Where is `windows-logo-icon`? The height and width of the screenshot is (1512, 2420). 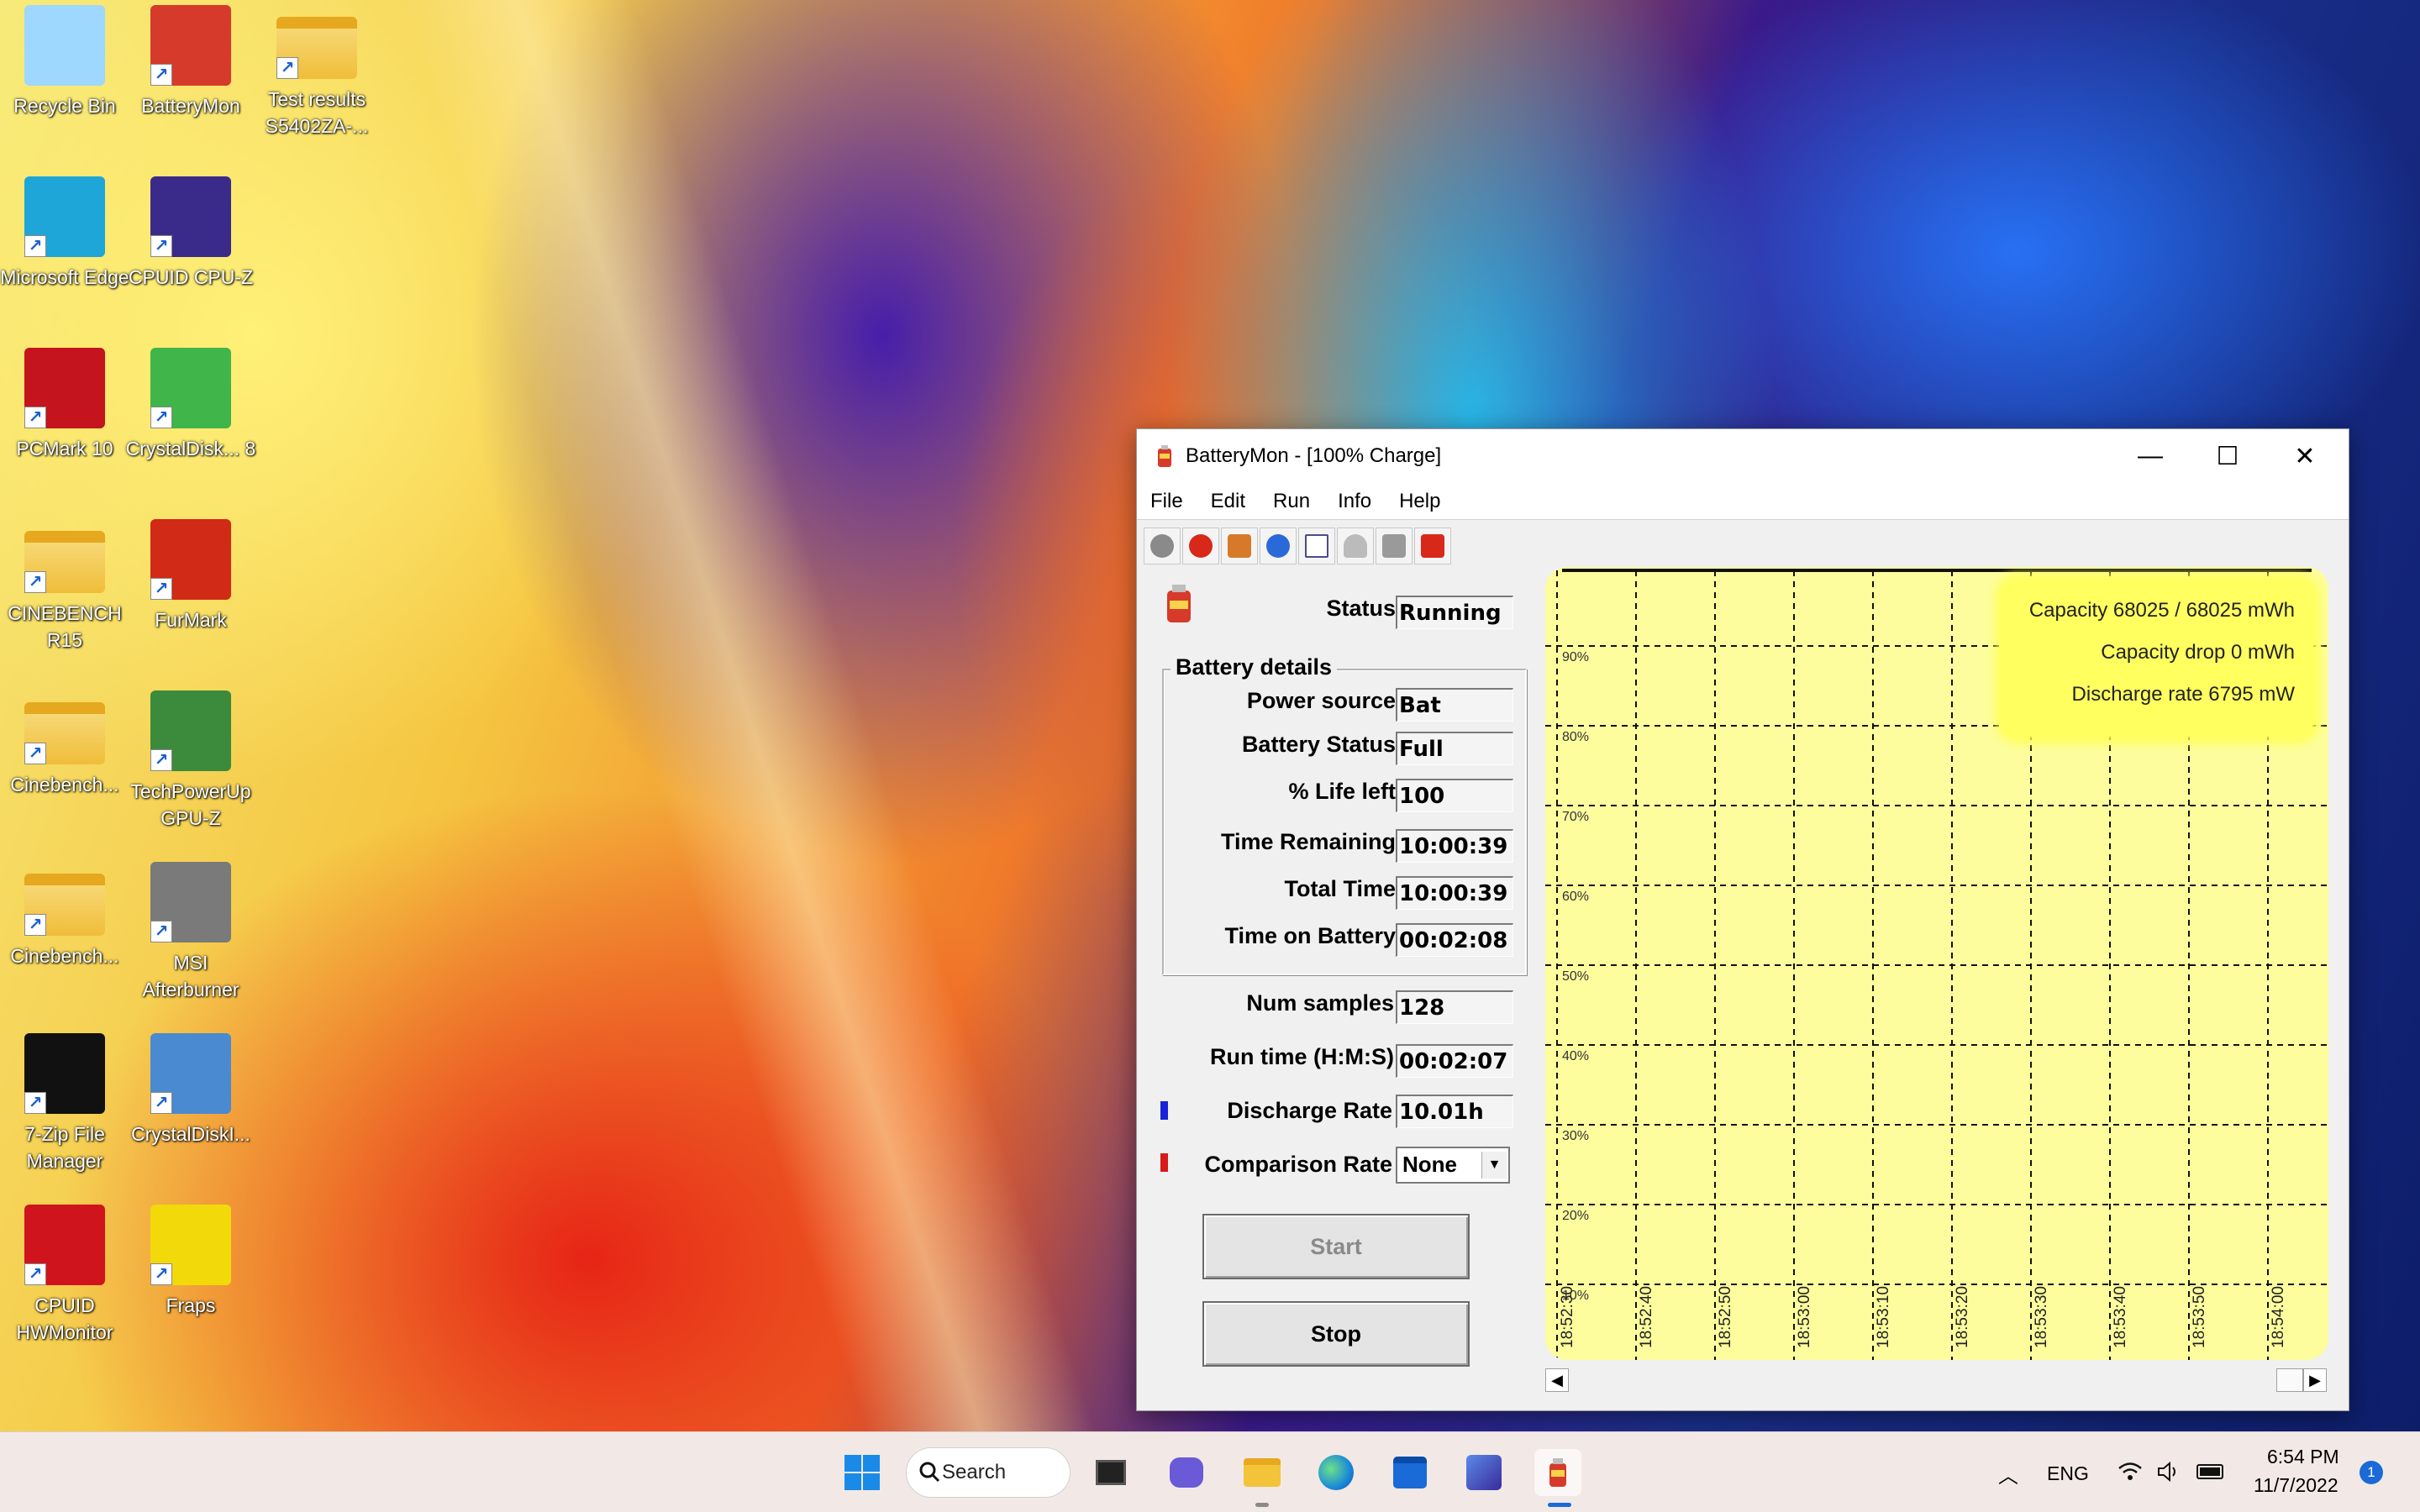 windows-logo-icon is located at coordinates (862, 1472).